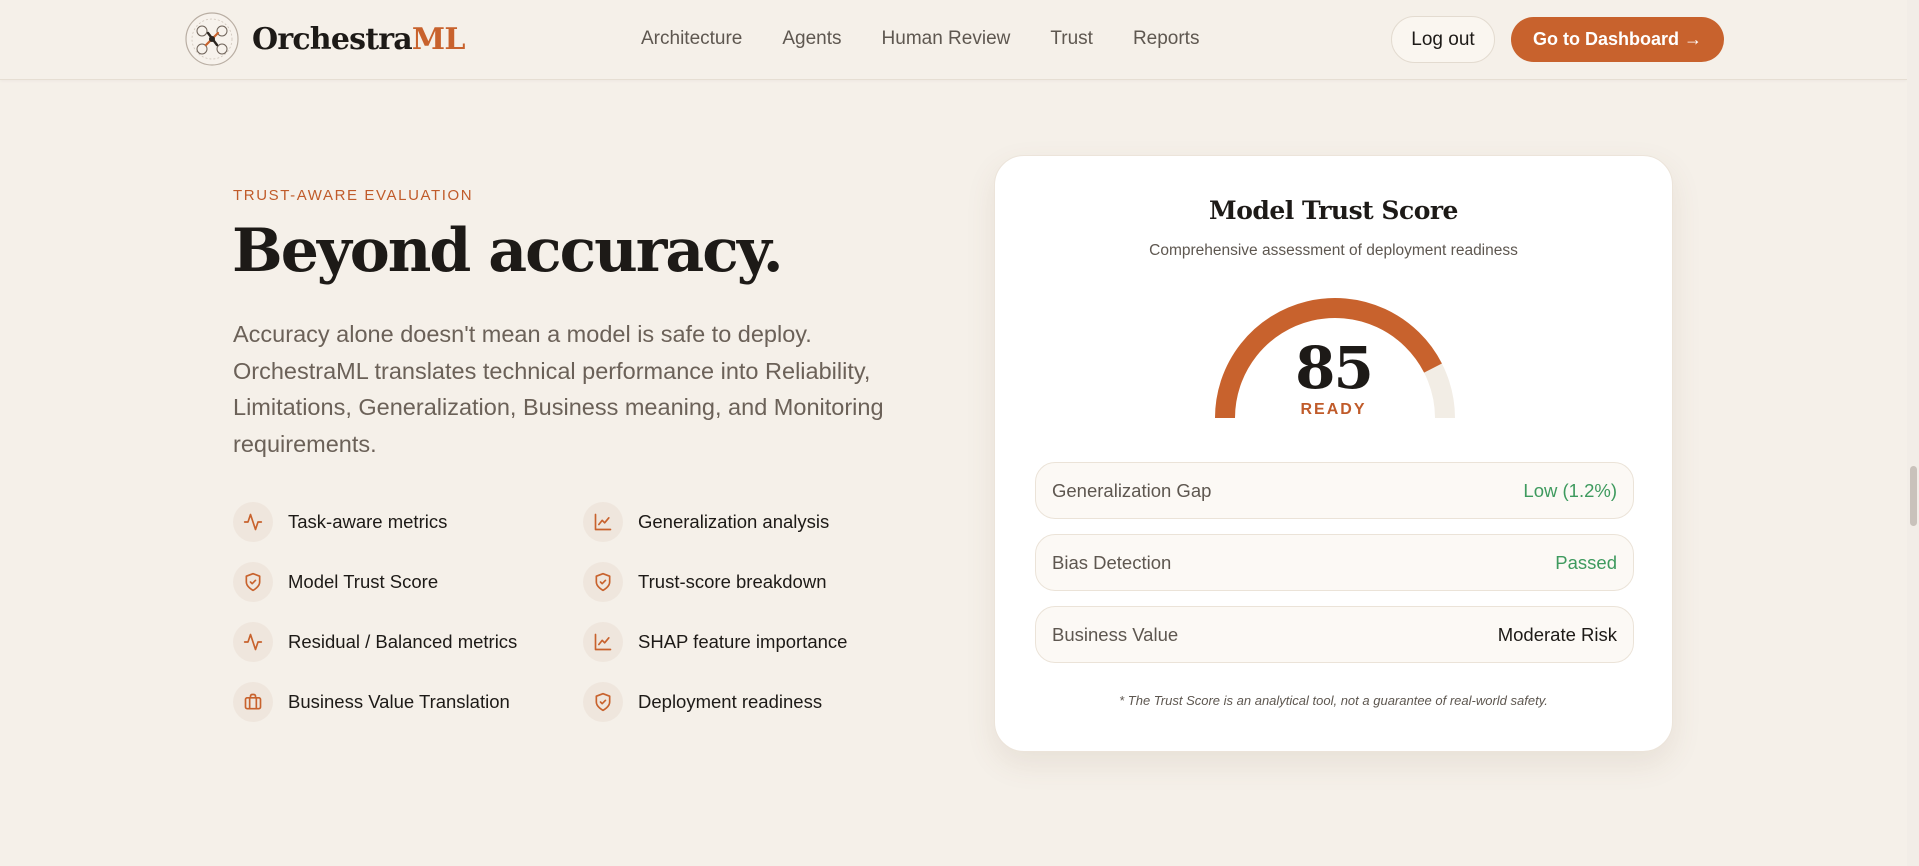 The image size is (1919, 866). Describe the element at coordinates (1334, 490) in the screenshot. I see `metric-row-generalization-gap: Generalization Gap Low (1.2%)` at that location.